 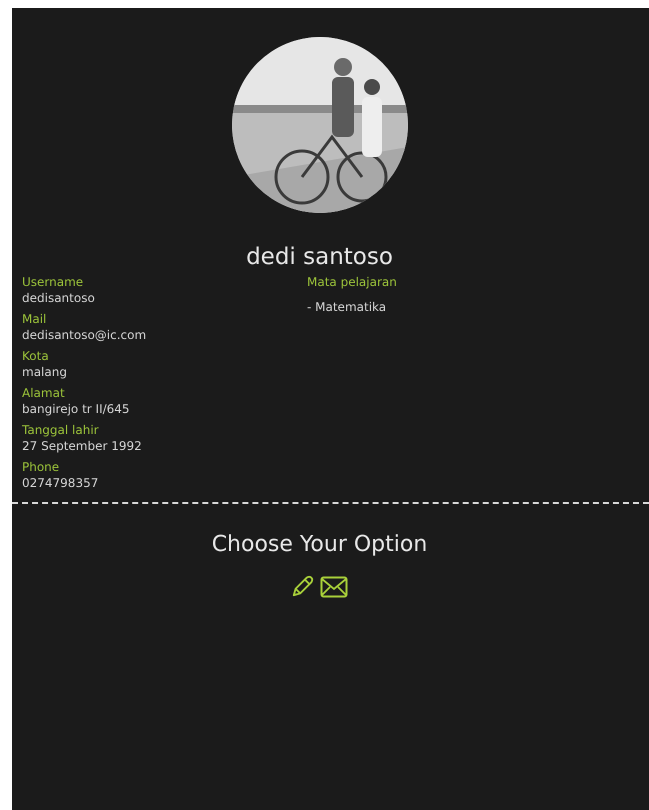 I want to click on pencil-icon, so click(x=302, y=586).